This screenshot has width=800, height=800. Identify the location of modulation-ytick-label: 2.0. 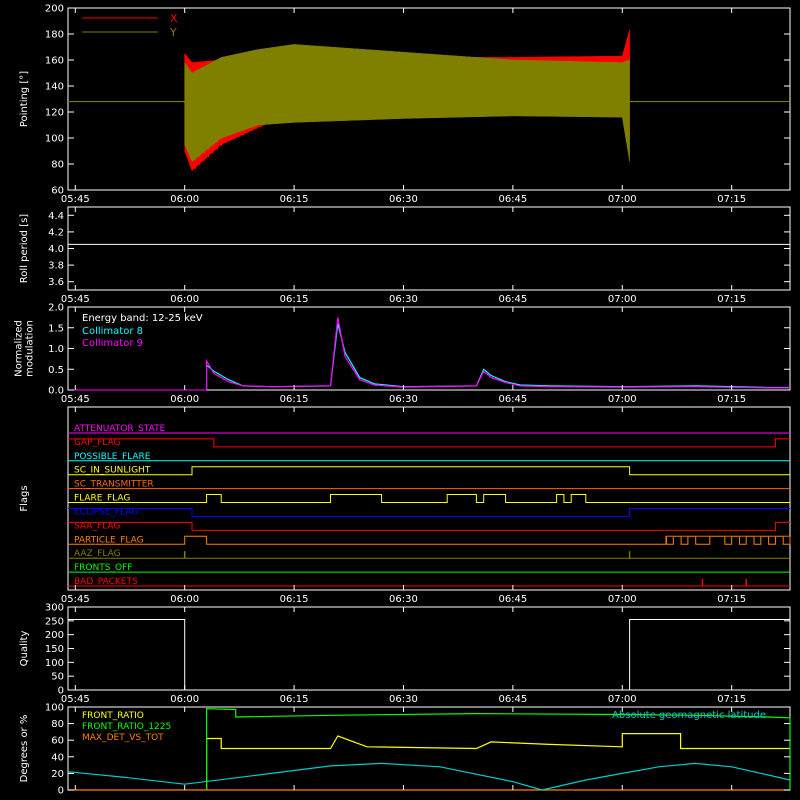
(56, 308).